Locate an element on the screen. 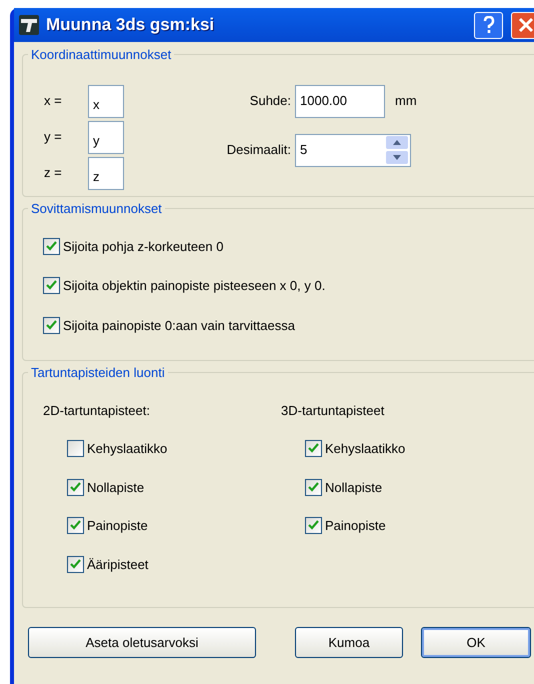 The height and width of the screenshot is (684, 534). axis-field: x is located at coordinates (106, 101).